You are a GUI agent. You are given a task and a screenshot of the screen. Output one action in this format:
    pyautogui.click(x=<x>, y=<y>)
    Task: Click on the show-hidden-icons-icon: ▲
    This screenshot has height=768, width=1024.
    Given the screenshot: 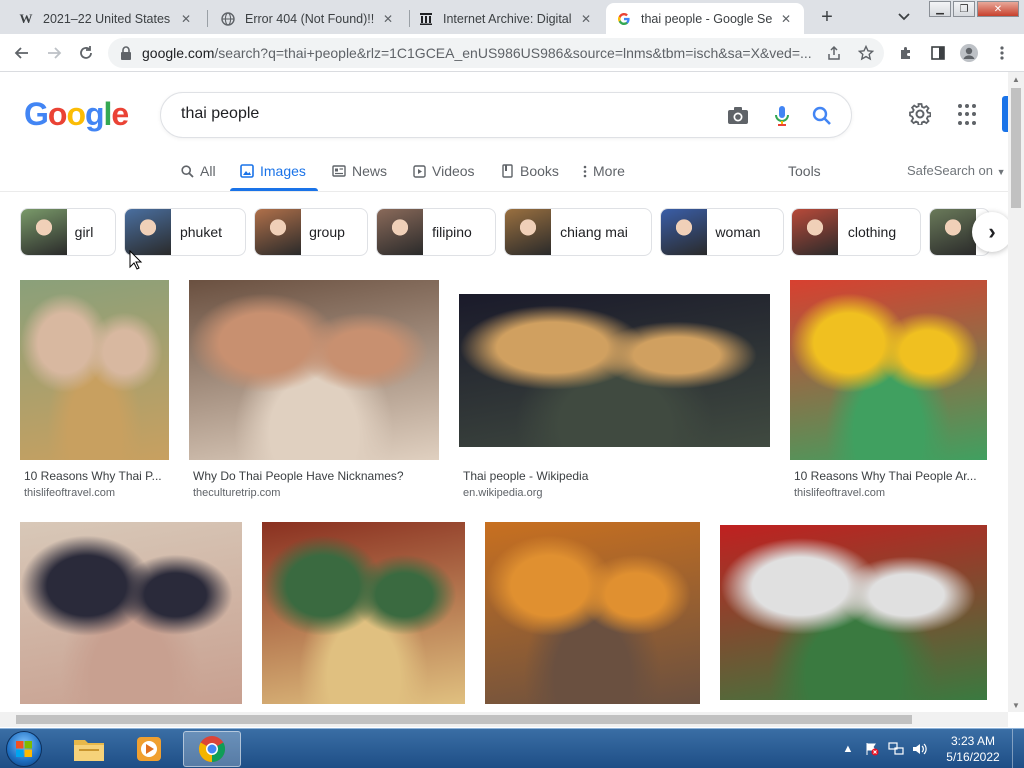 What is the action you would take?
    pyautogui.click(x=848, y=749)
    